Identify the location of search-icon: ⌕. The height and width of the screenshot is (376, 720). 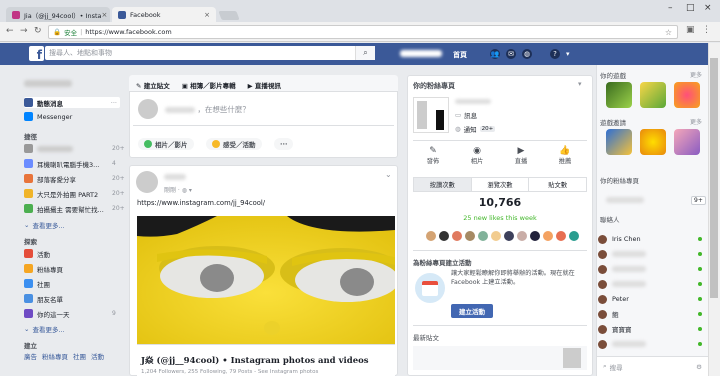
(365, 53).